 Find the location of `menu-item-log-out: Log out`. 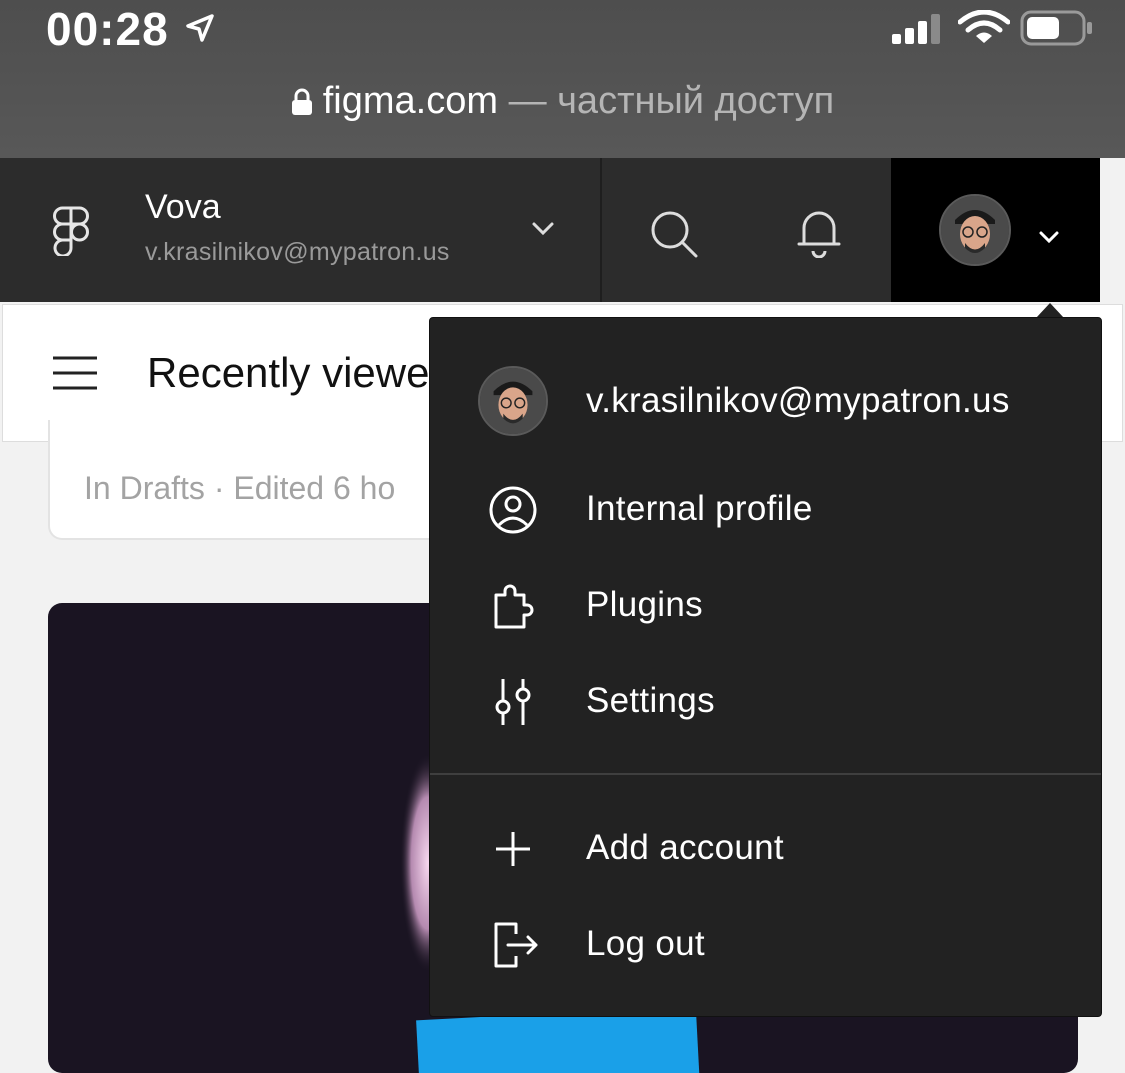

menu-item-log-out: Log out is located at coordinates (765, 945).